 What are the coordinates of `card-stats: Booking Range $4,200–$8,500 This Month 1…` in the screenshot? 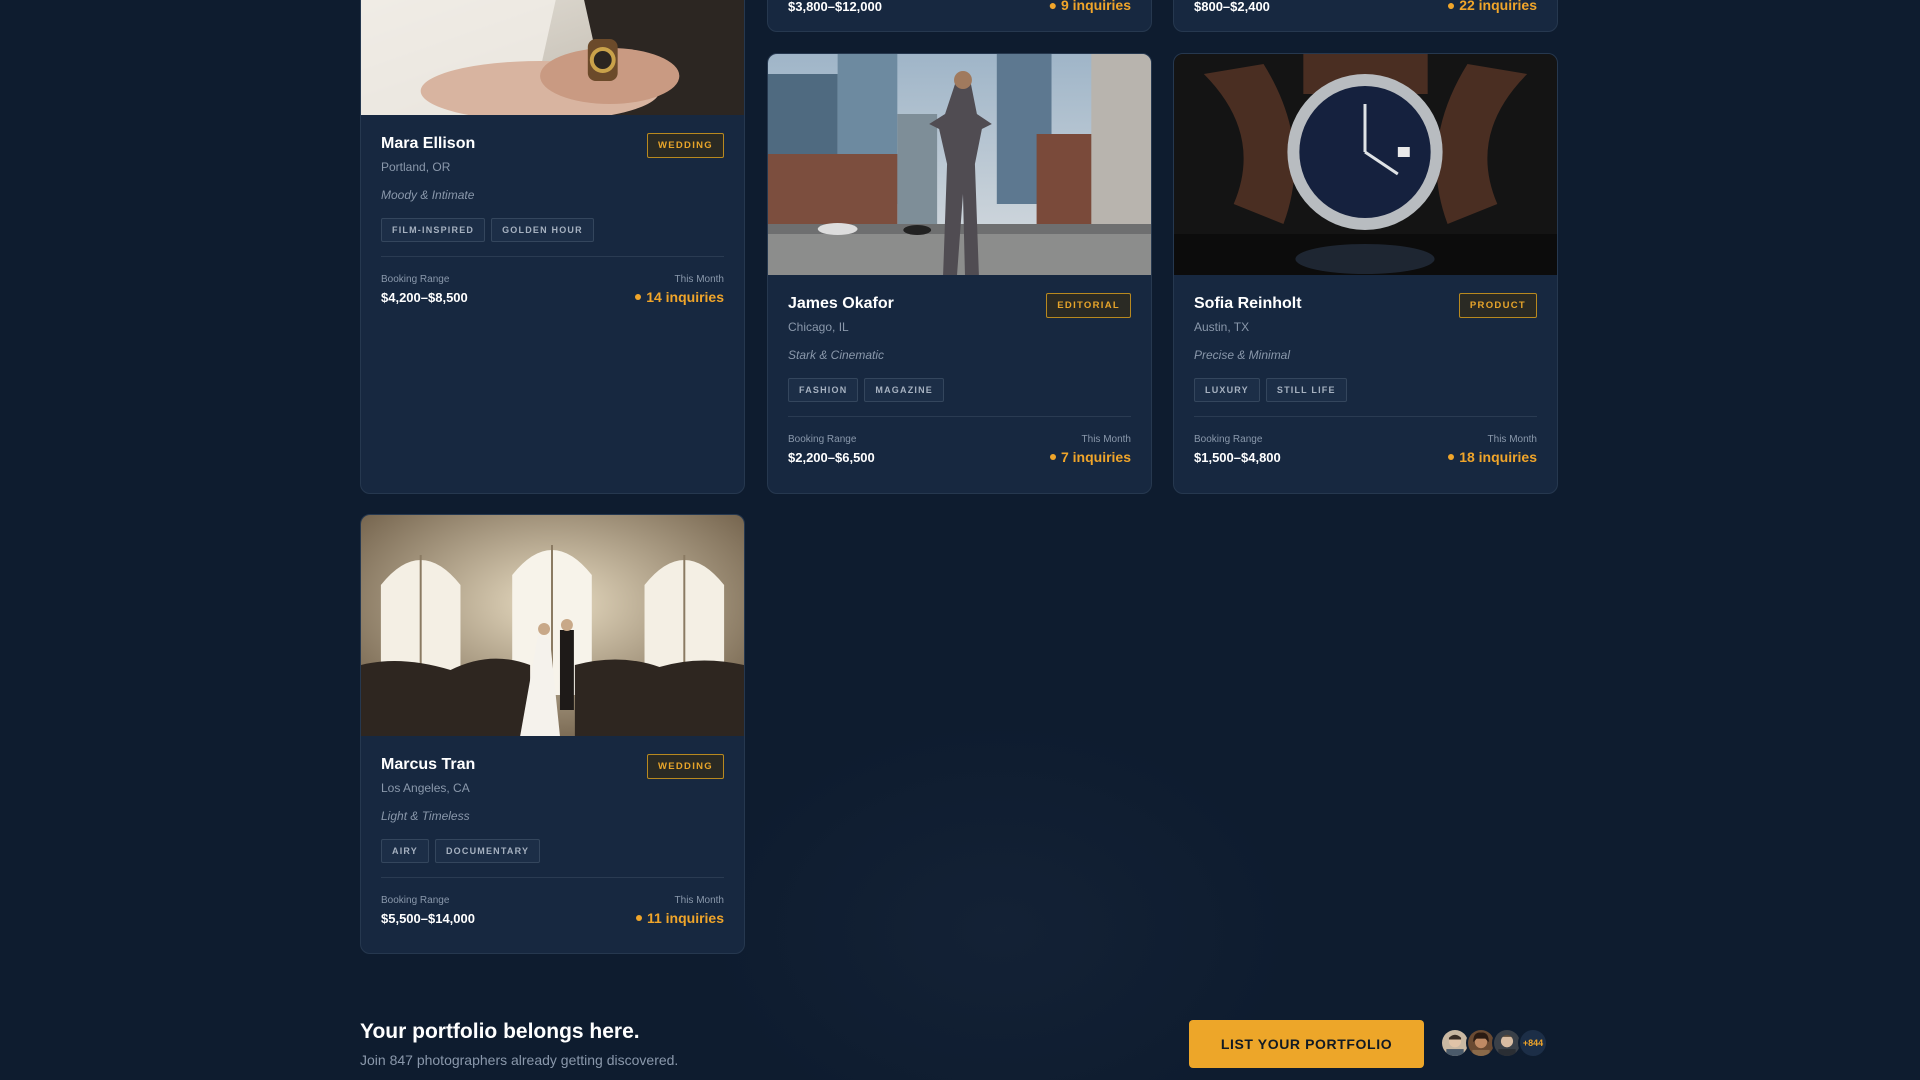 It's located at (552, 298).